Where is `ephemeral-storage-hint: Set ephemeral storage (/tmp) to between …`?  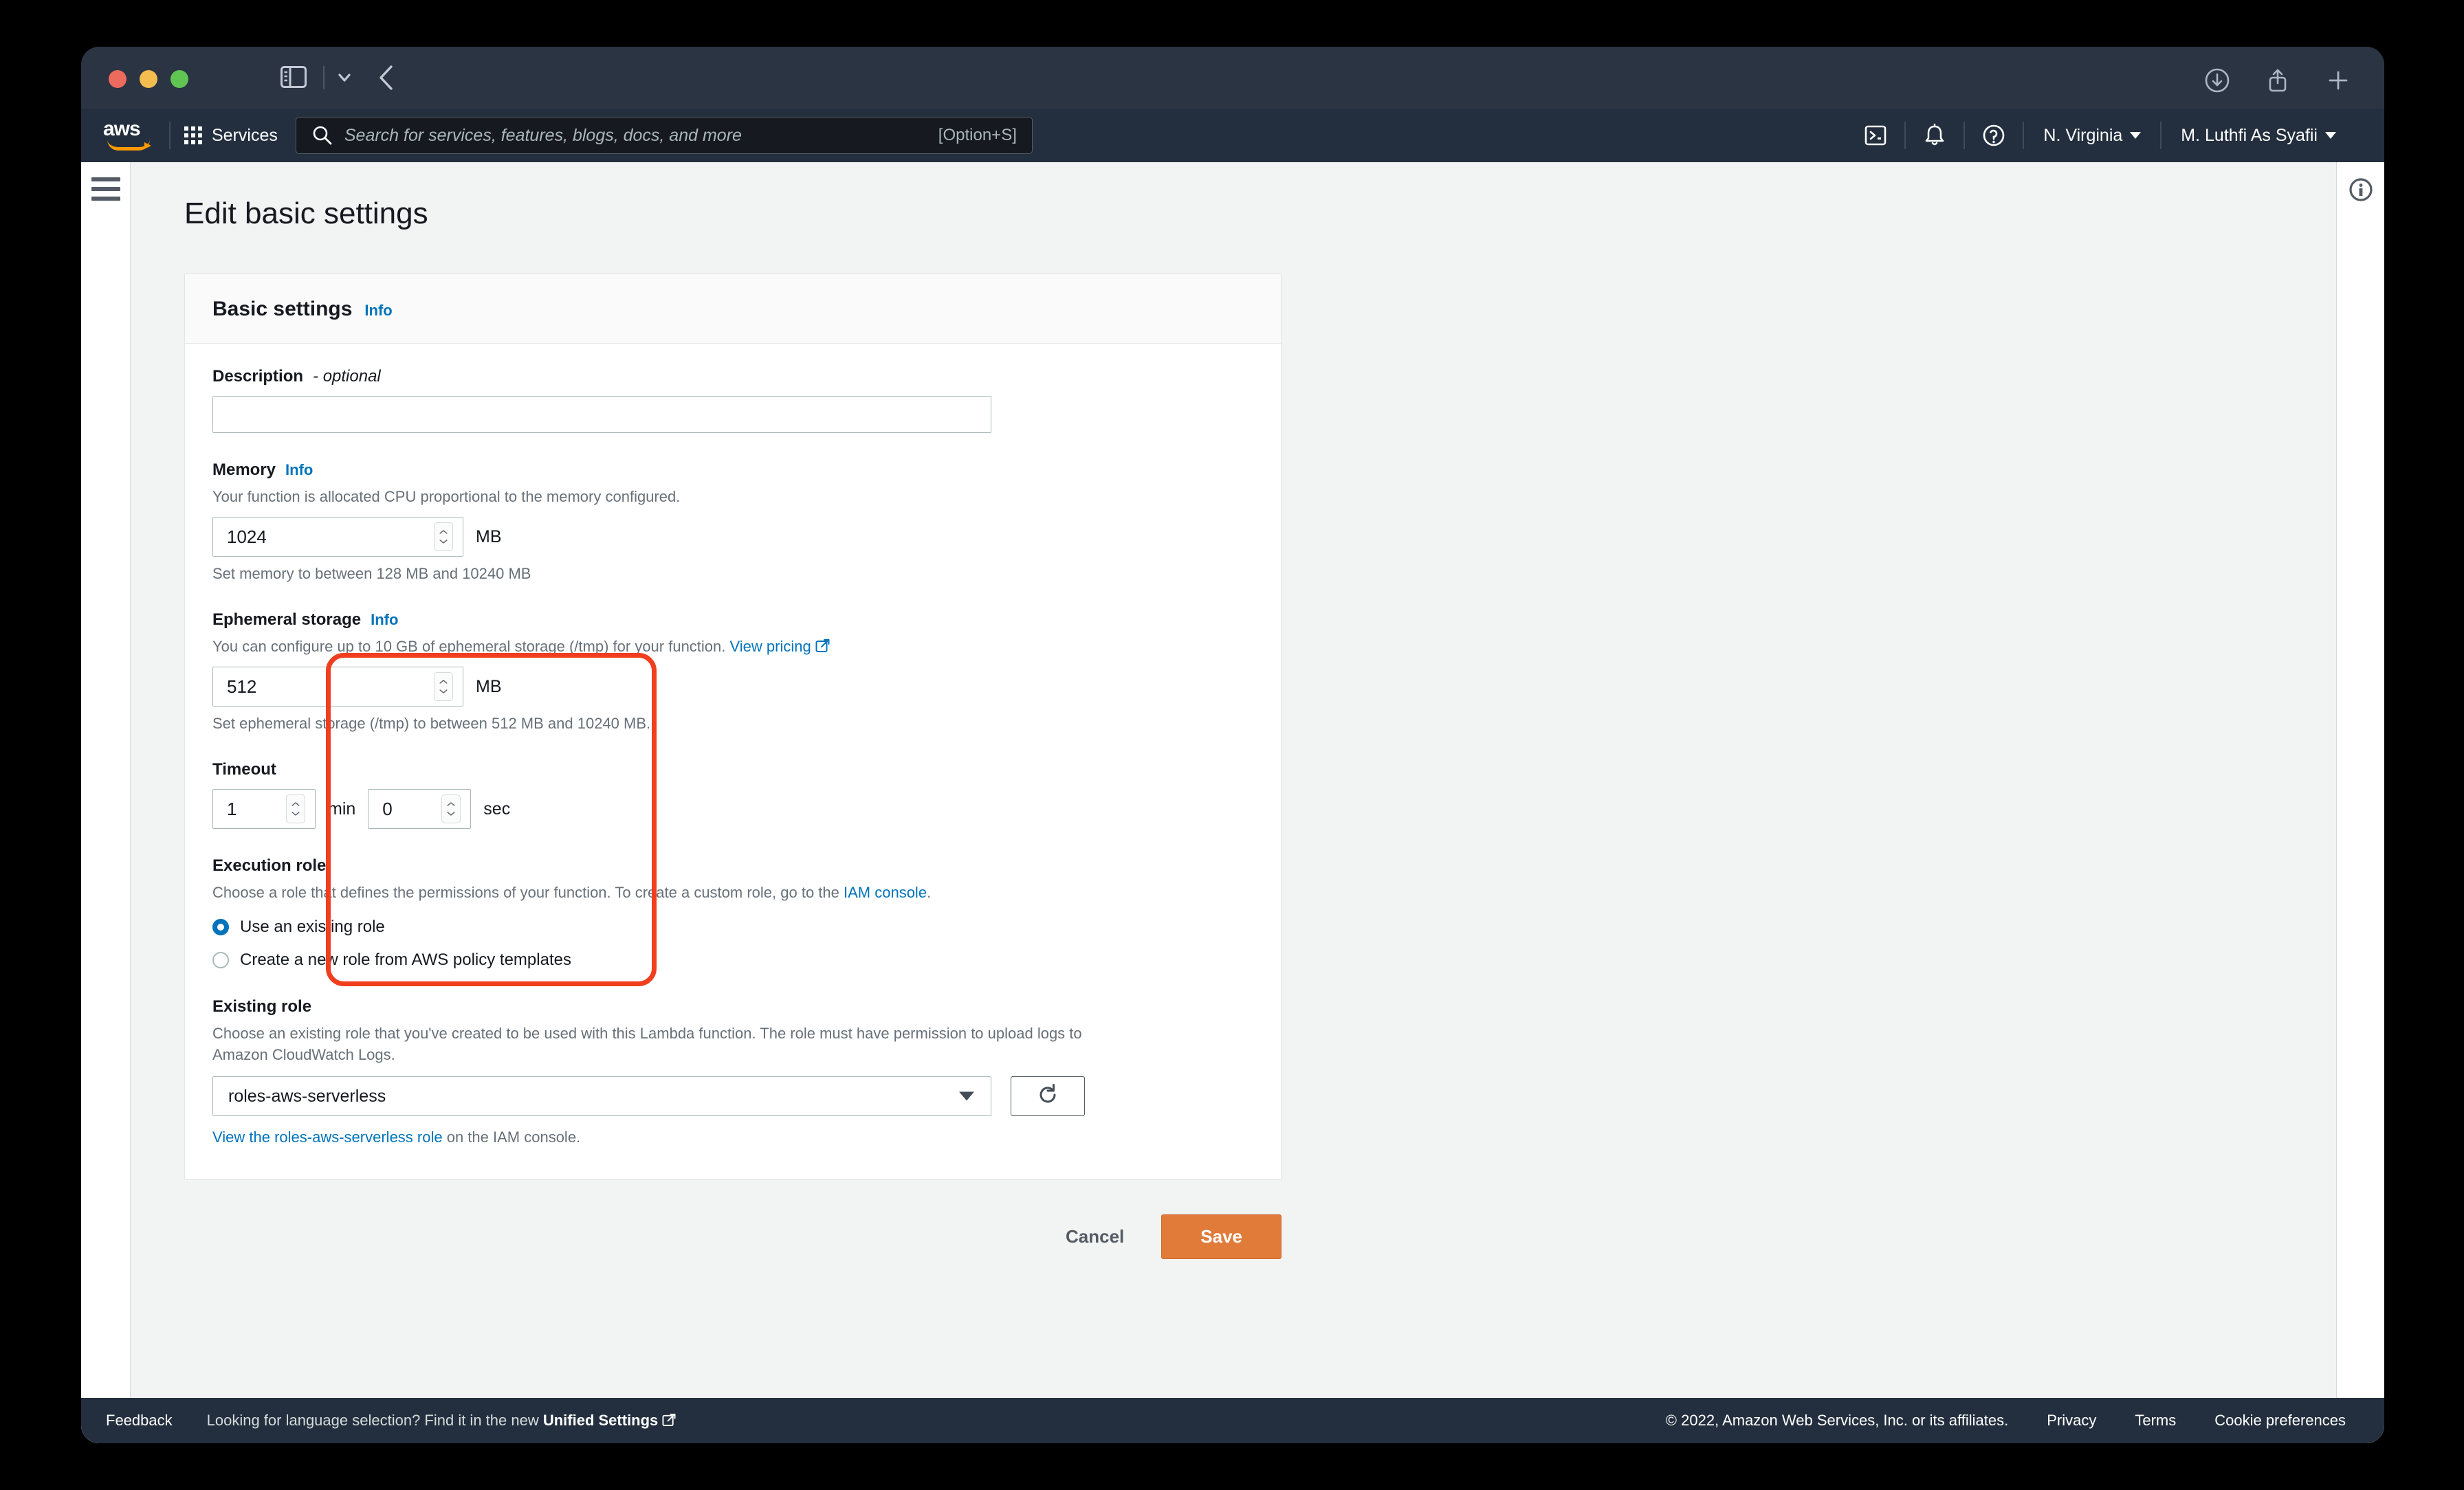 ephemeral-storage-hint: Set ephemeral storage (/tmp) to between … is located at coordinates (431, 724).